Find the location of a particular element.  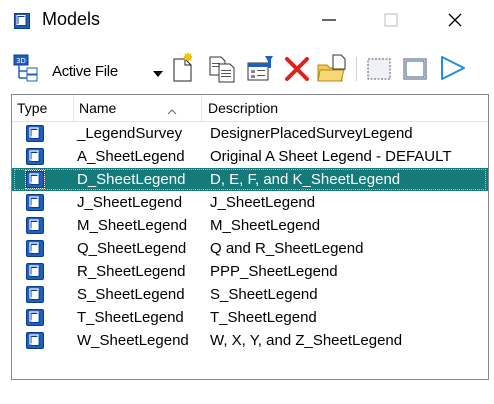

model-description: T_SheetLegend is located at coordinates (263, 317).